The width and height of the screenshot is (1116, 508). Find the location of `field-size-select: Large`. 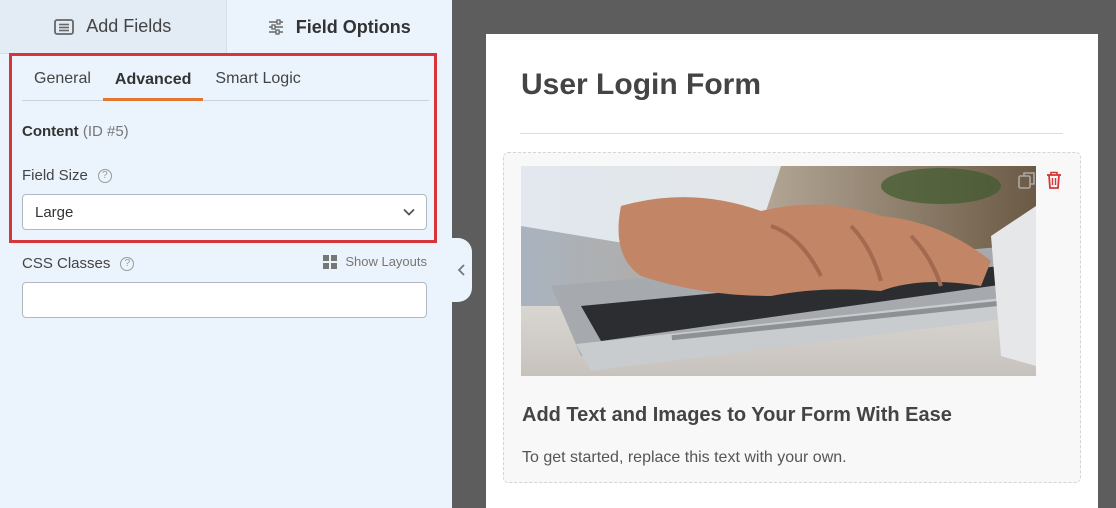

field-size-select: Large is located at coordinates (224, 212).